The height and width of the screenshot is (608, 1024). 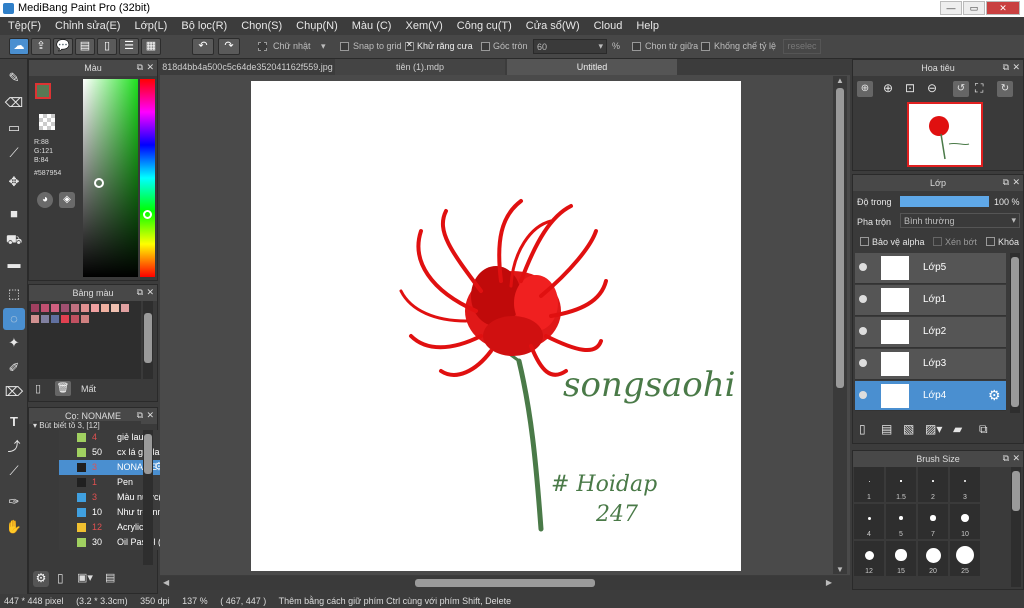 What do you see at coordinates (840, 569) in the screenshot?
I see `arrow-down-icon: ▼` at bounding box center [840, 569].